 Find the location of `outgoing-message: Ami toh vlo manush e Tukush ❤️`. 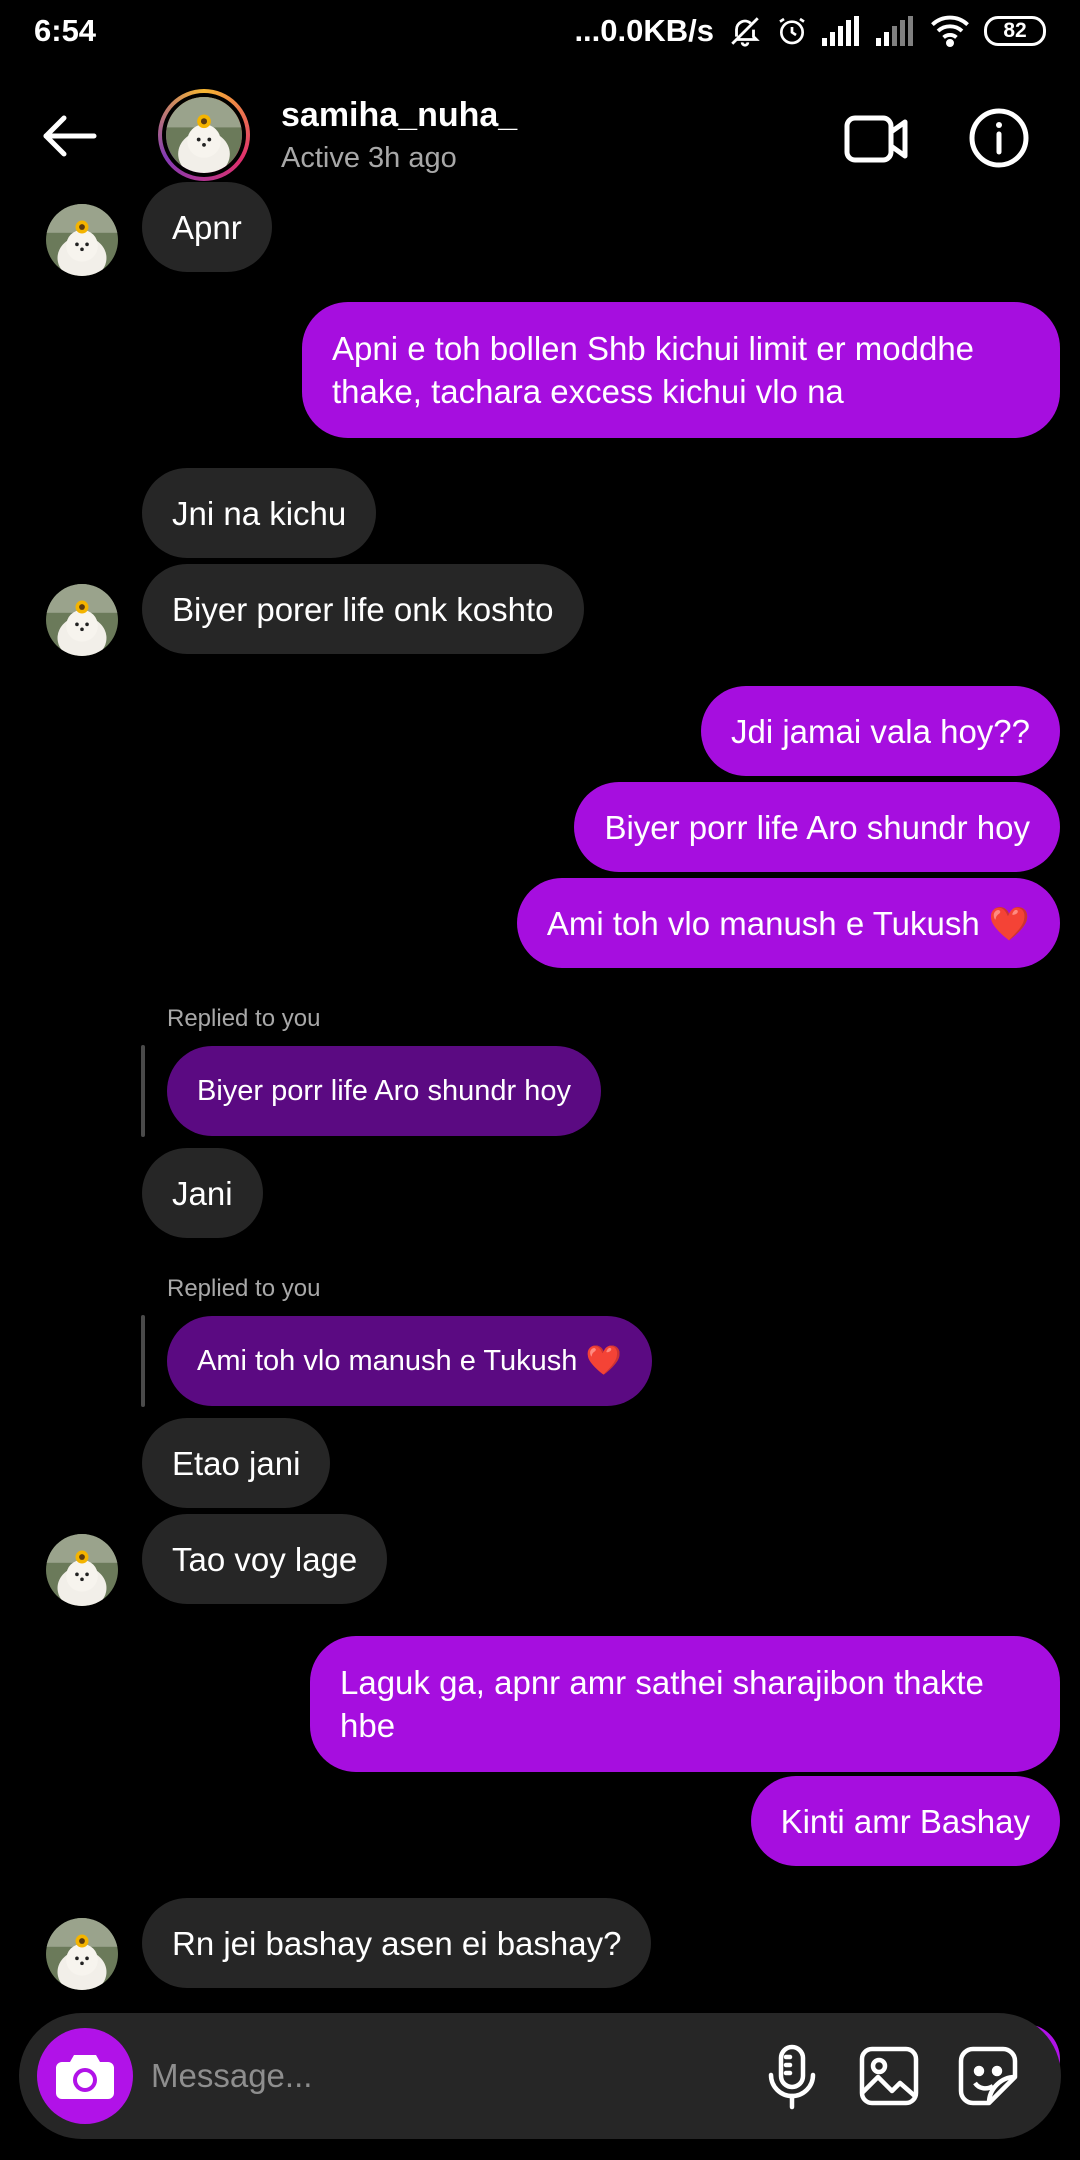

outgoing-message: Ami toh vlo manush e Tukush ❤️ is located at coordinates (788, 923).